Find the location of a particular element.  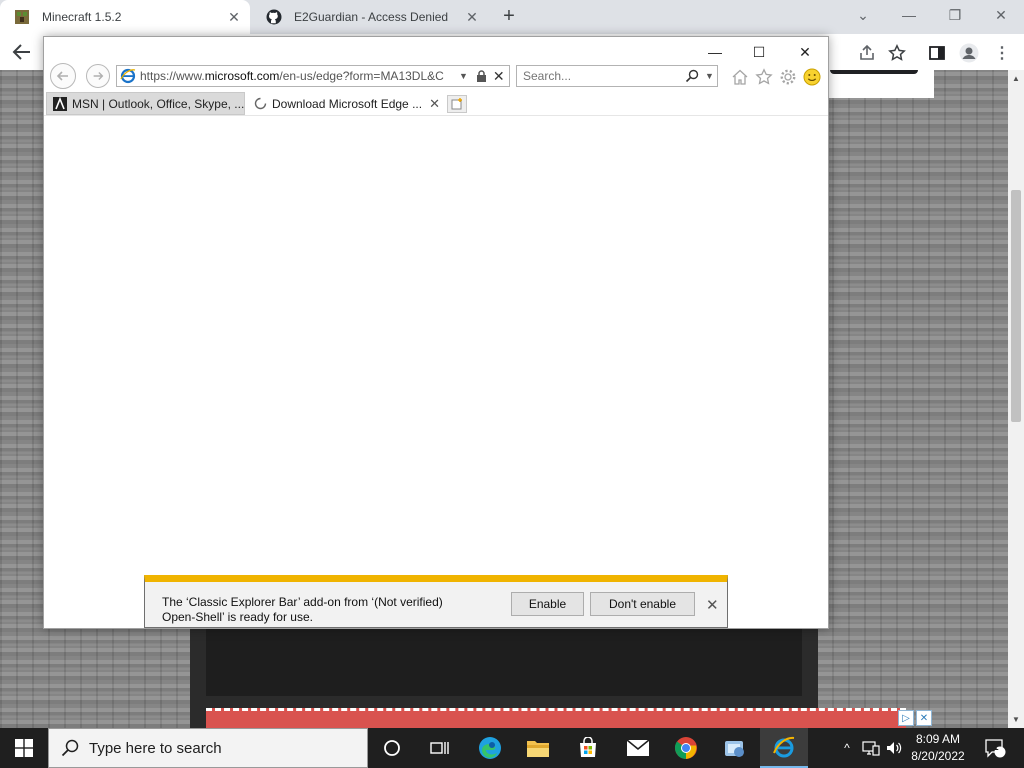

ie-maximize-button: ☐ is located at coordinates (759, 52).